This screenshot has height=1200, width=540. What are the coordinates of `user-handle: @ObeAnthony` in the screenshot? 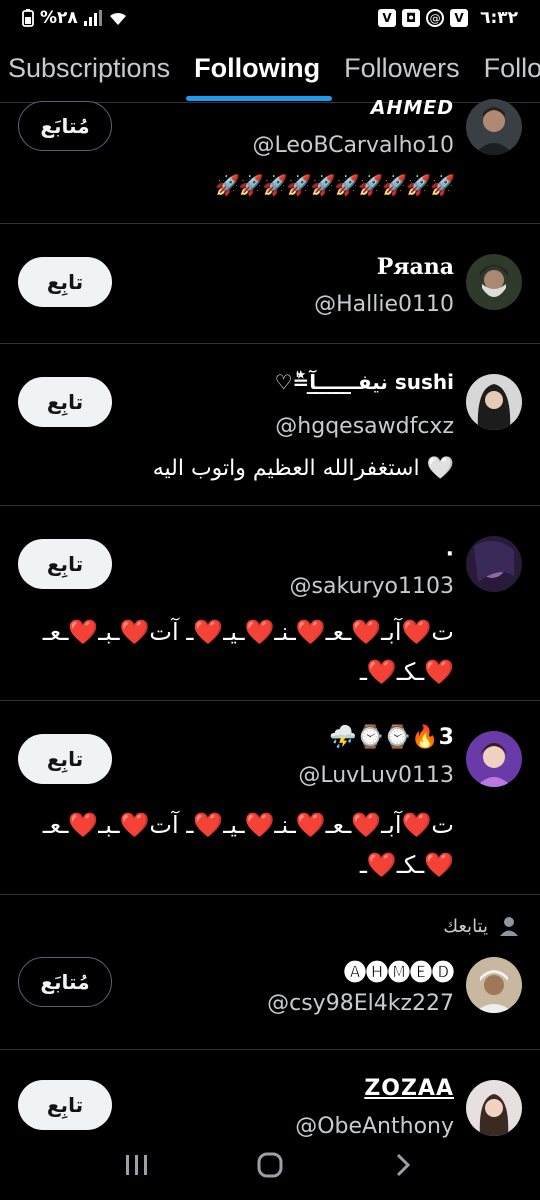 It's located at (374, 1126).